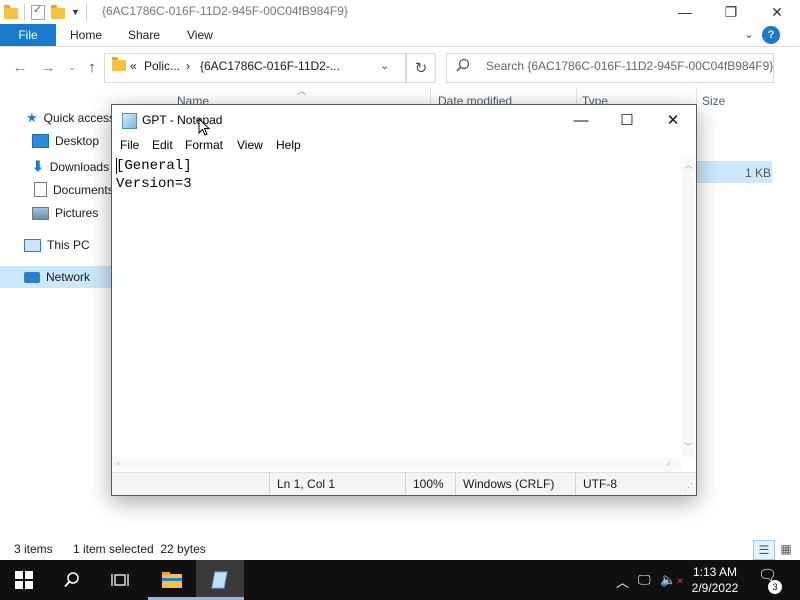 The height and width of the screenshot is (600, 800). What do you see at coordinates (154, 175) in the screenshot?
I see `document-content: [General] Version=3` at bounding box center [154, 175].